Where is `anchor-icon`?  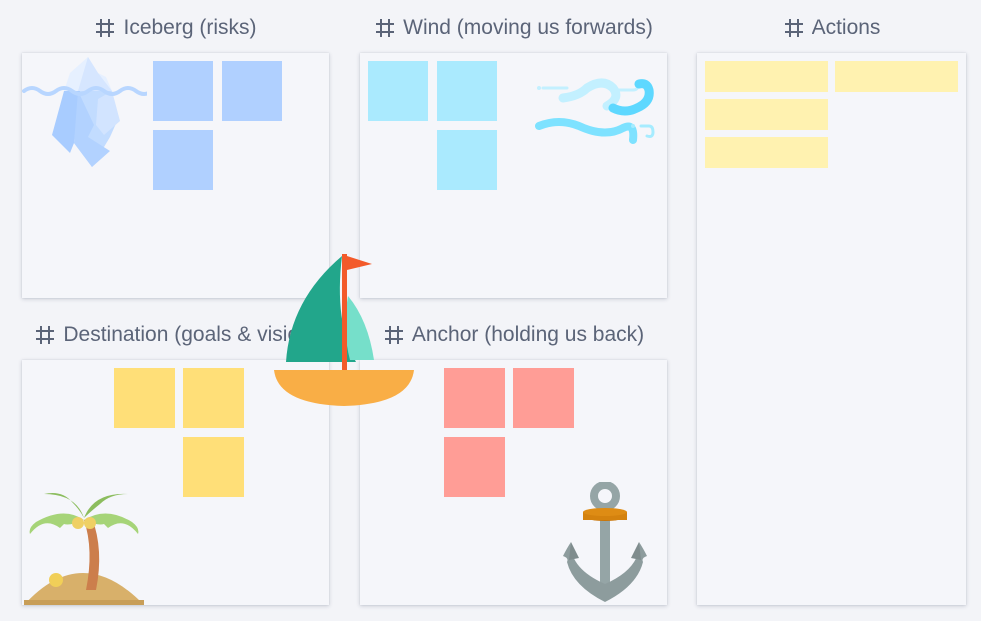
anchor-icon is located at coordinates (605, 542).